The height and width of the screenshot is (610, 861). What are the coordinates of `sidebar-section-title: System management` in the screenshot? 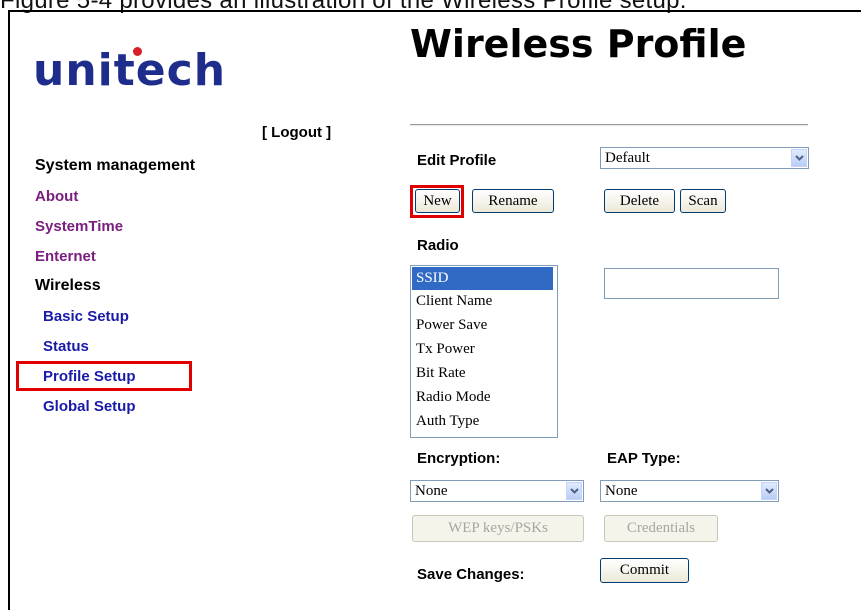 It's located at (115, 165).